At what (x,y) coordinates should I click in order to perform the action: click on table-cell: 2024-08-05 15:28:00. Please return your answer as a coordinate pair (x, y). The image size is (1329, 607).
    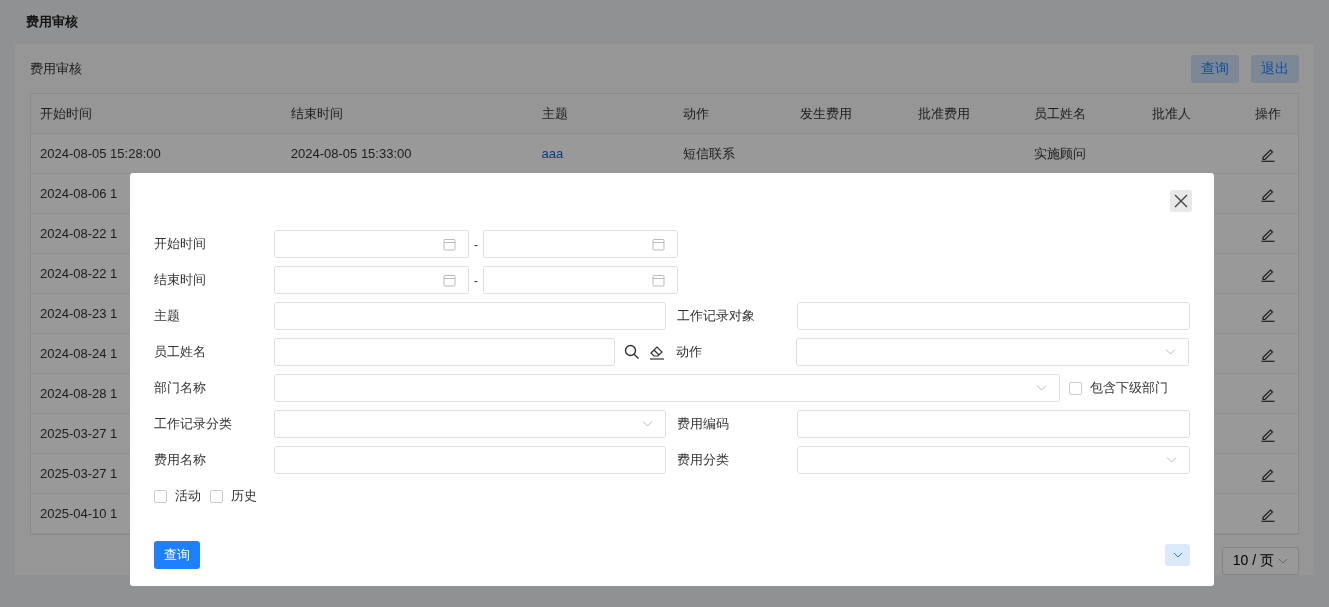
    Looking at the image, I should click on (100, 153).